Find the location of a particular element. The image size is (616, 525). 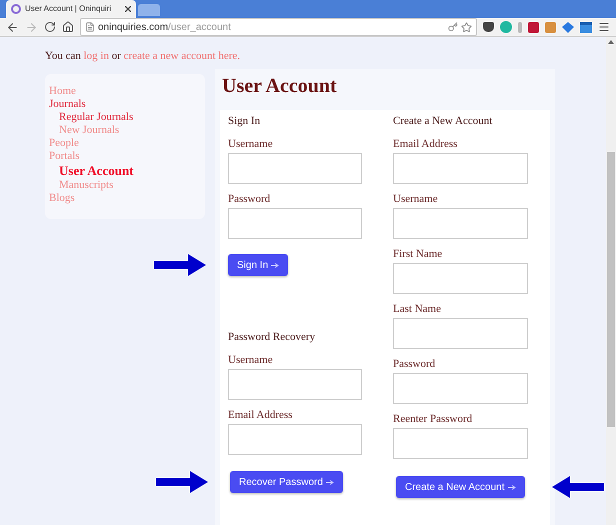

nav-link: Portals is located at coordinates (127, 156).